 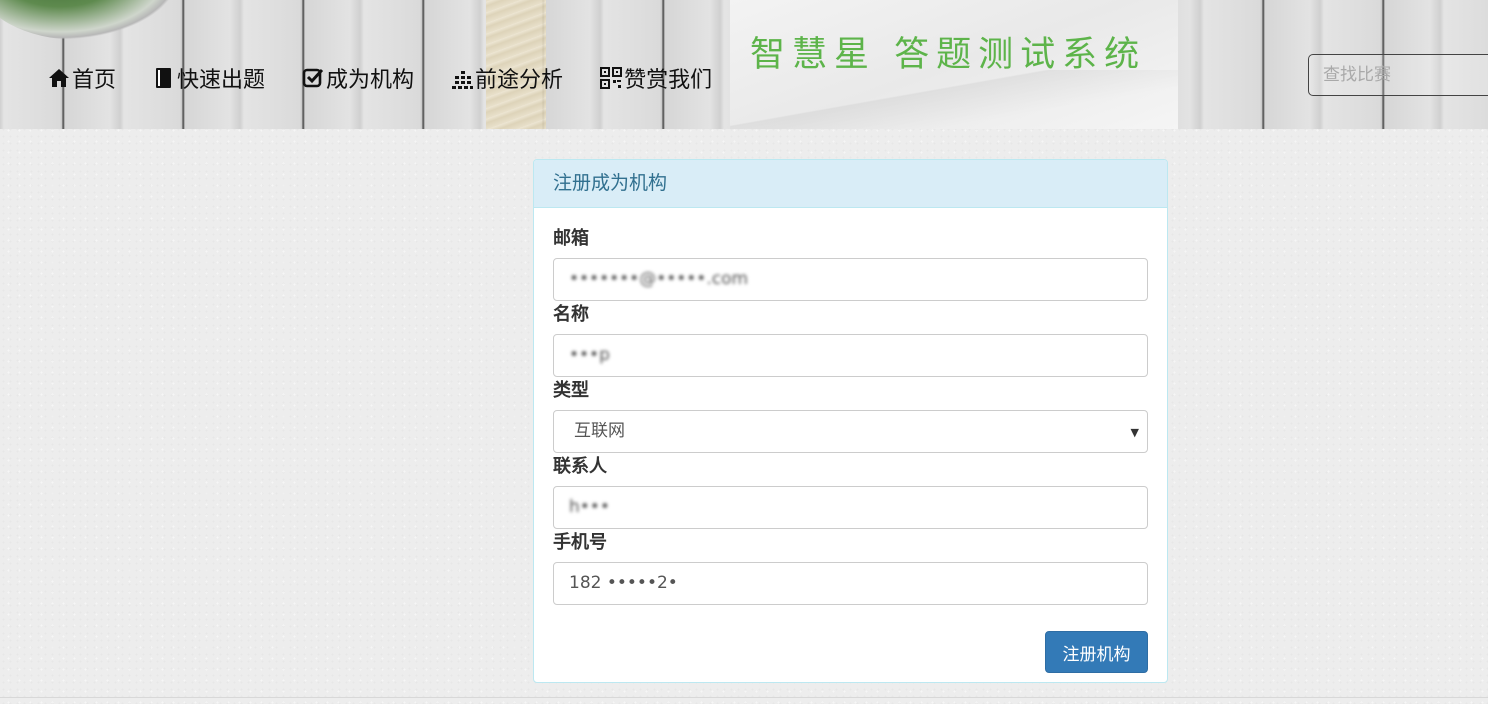 I want to click on nav-item-future-analysis: 前途分析, so click(x=507, y=78).